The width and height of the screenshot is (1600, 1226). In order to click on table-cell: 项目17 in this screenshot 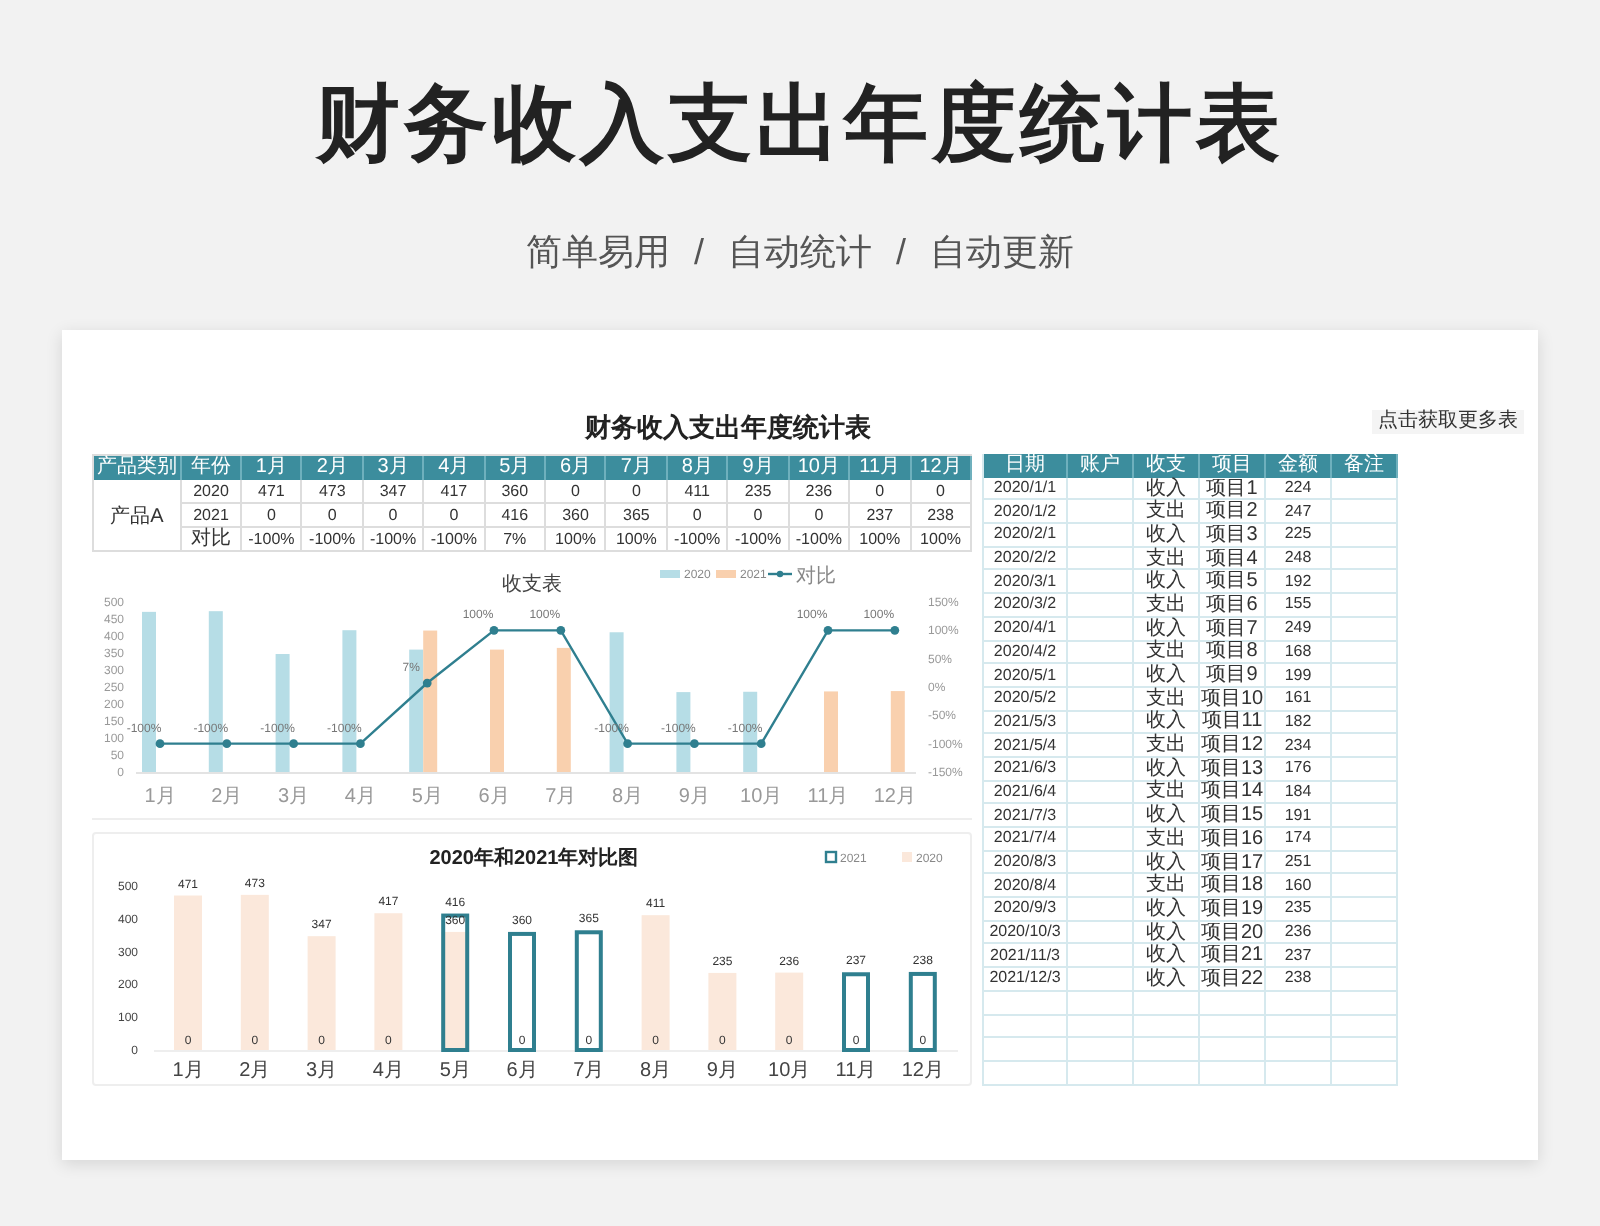, I will do `click(1233, 863)`.